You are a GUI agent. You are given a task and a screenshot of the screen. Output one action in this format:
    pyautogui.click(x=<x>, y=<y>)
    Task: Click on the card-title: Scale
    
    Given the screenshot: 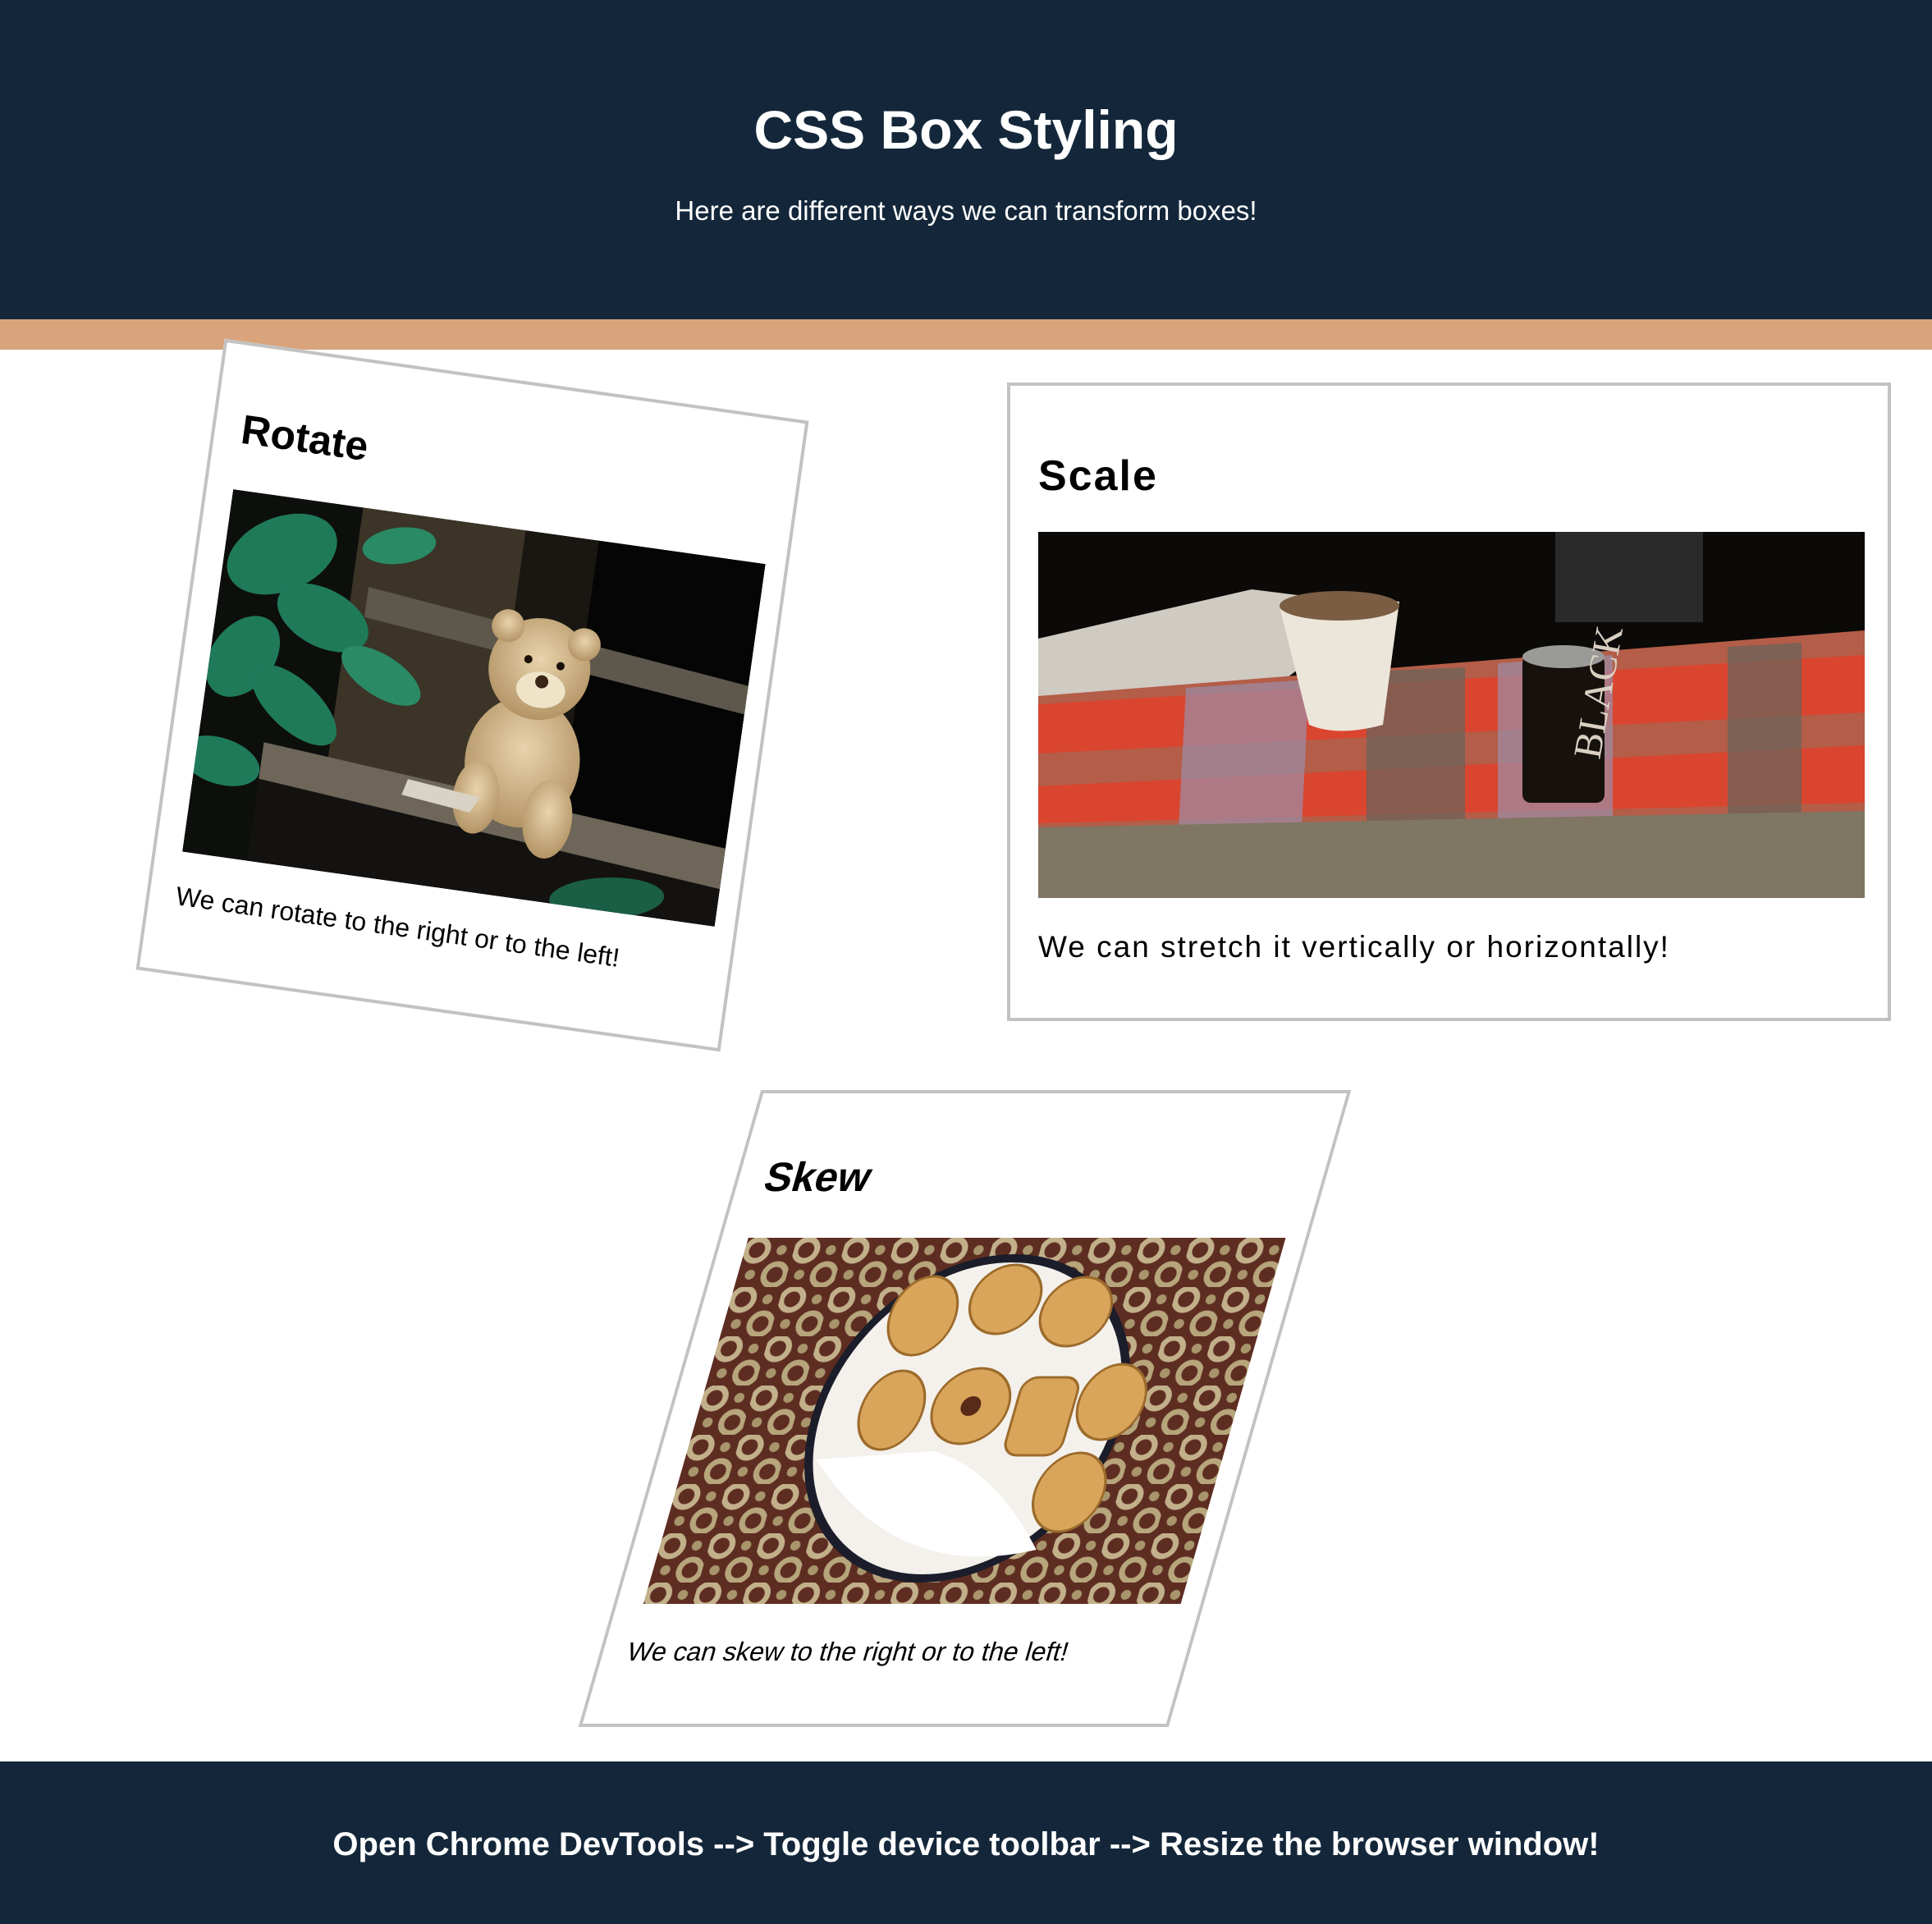 What is the action you would take?
    pyautogui.click(x=1098, y=476)
    